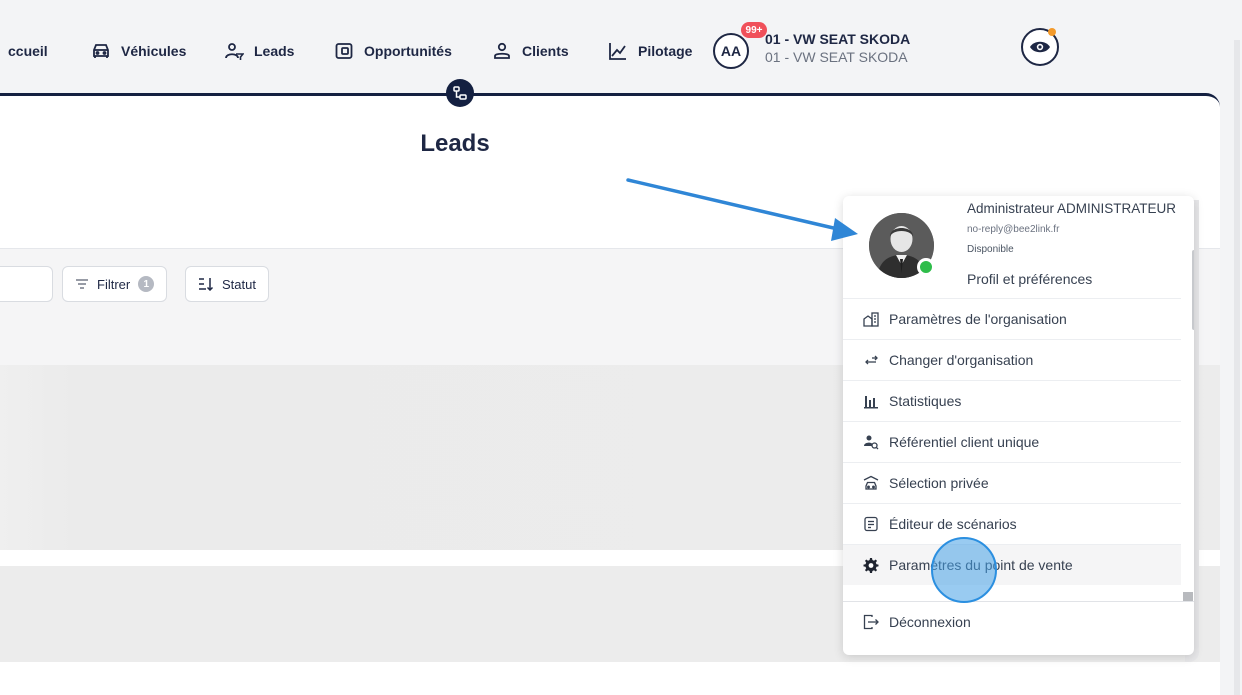 This screenshot has height=695, width=1242. What do you see at coordinates (545, 51) in the screenshot?
I see `nav-item-label: Clients` at bounding box center [545, 51].